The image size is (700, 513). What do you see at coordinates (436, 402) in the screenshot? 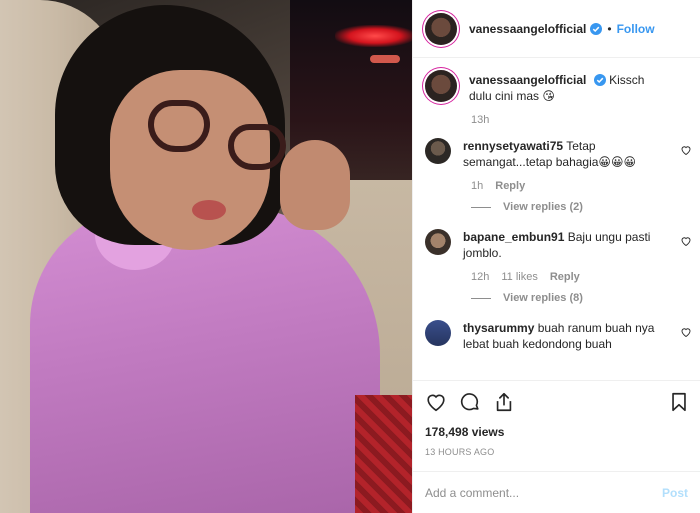
I see `like-heart-icon` at bounding box center [436, 402].